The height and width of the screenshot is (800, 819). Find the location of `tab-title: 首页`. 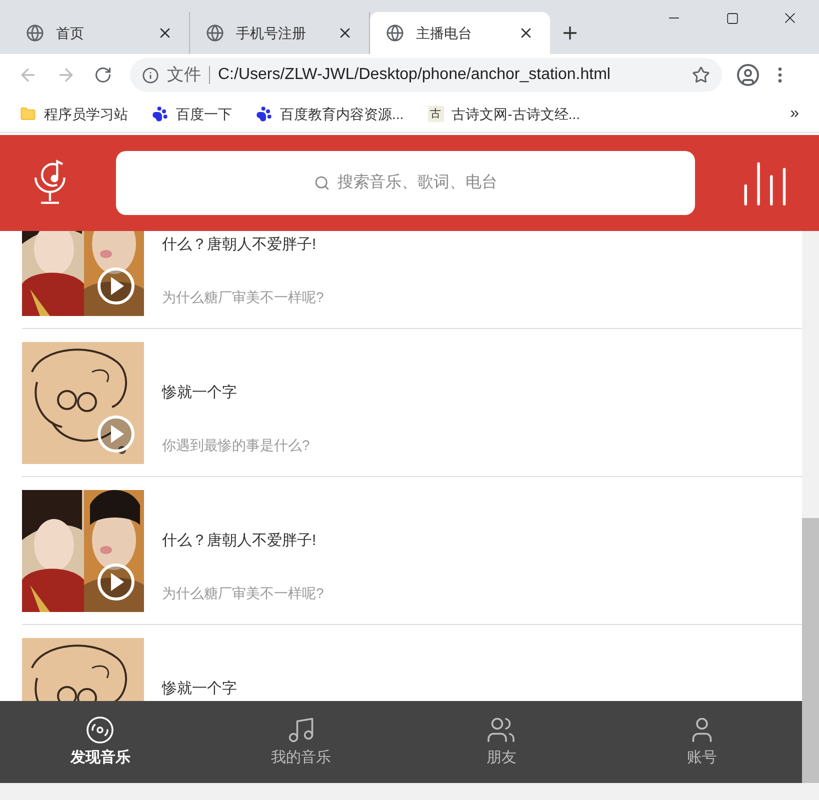

tab-title: 首页 is located at coordinates (70, 33).